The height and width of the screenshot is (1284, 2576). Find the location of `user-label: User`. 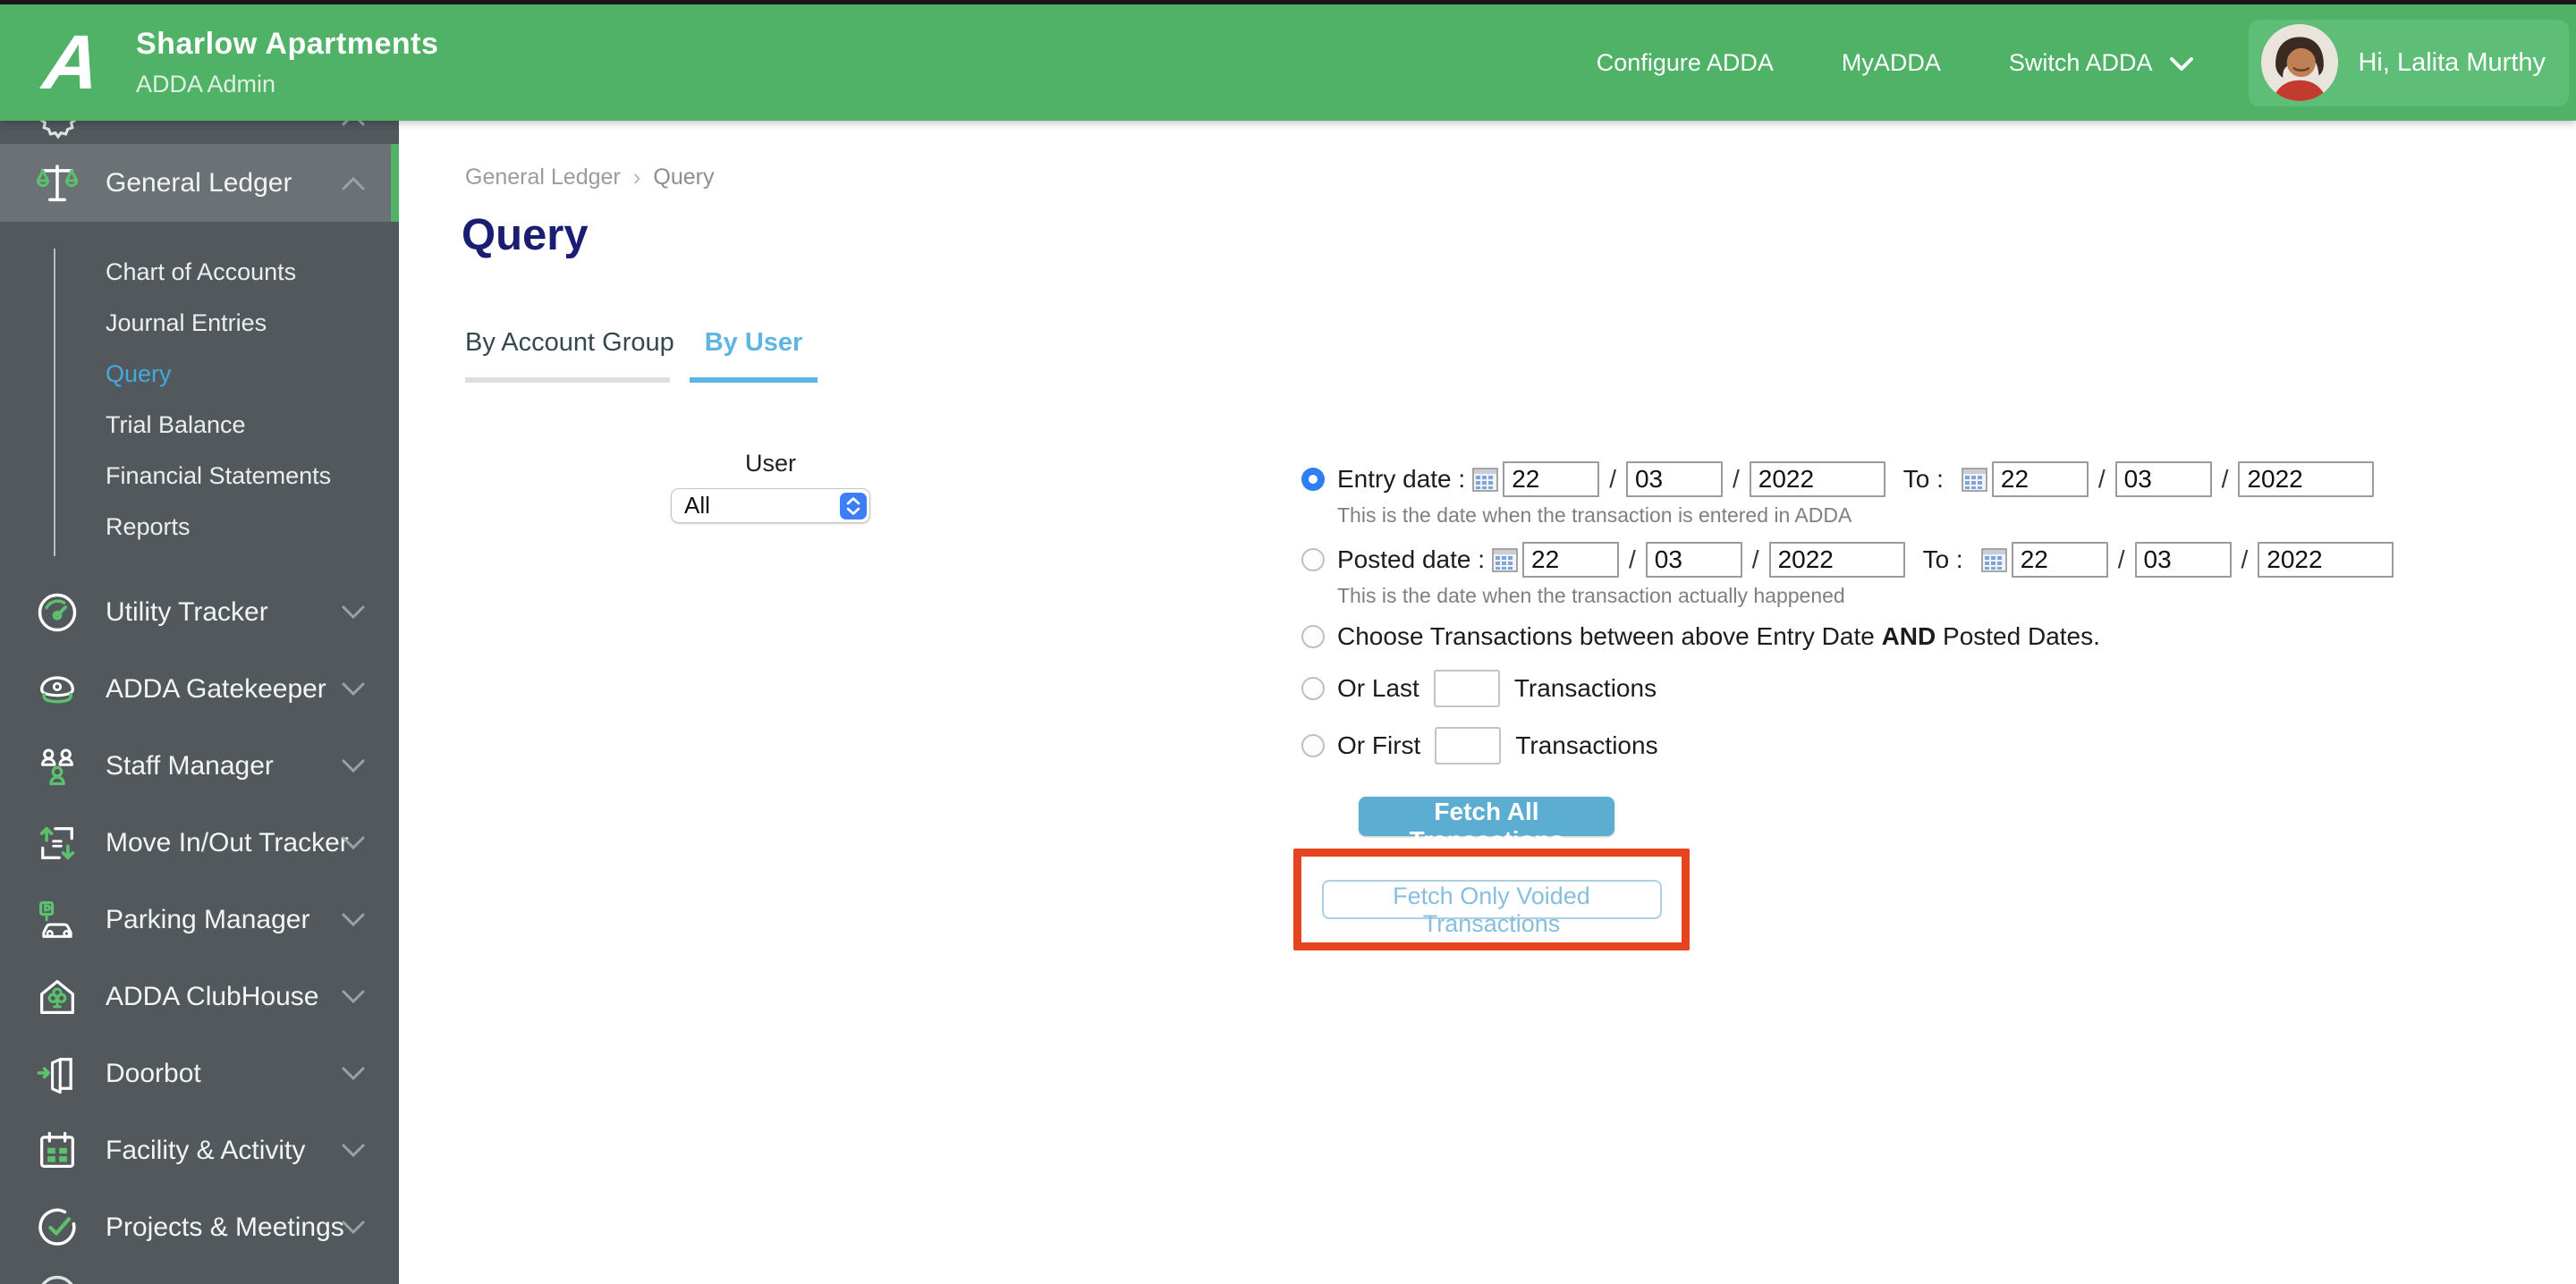

user-label: User is located at coordinates (770, 463).